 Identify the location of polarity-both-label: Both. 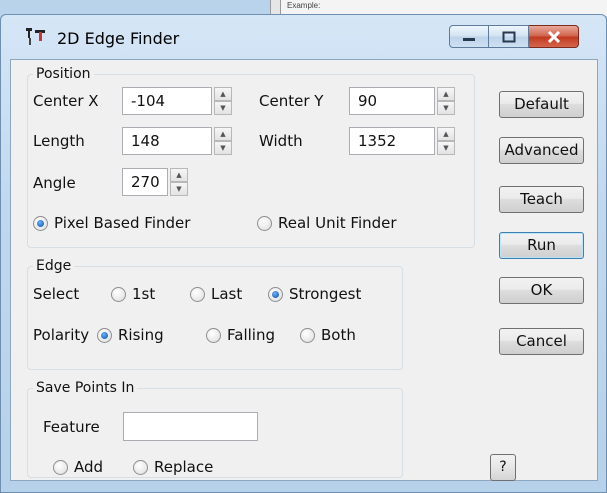
(338, 335).